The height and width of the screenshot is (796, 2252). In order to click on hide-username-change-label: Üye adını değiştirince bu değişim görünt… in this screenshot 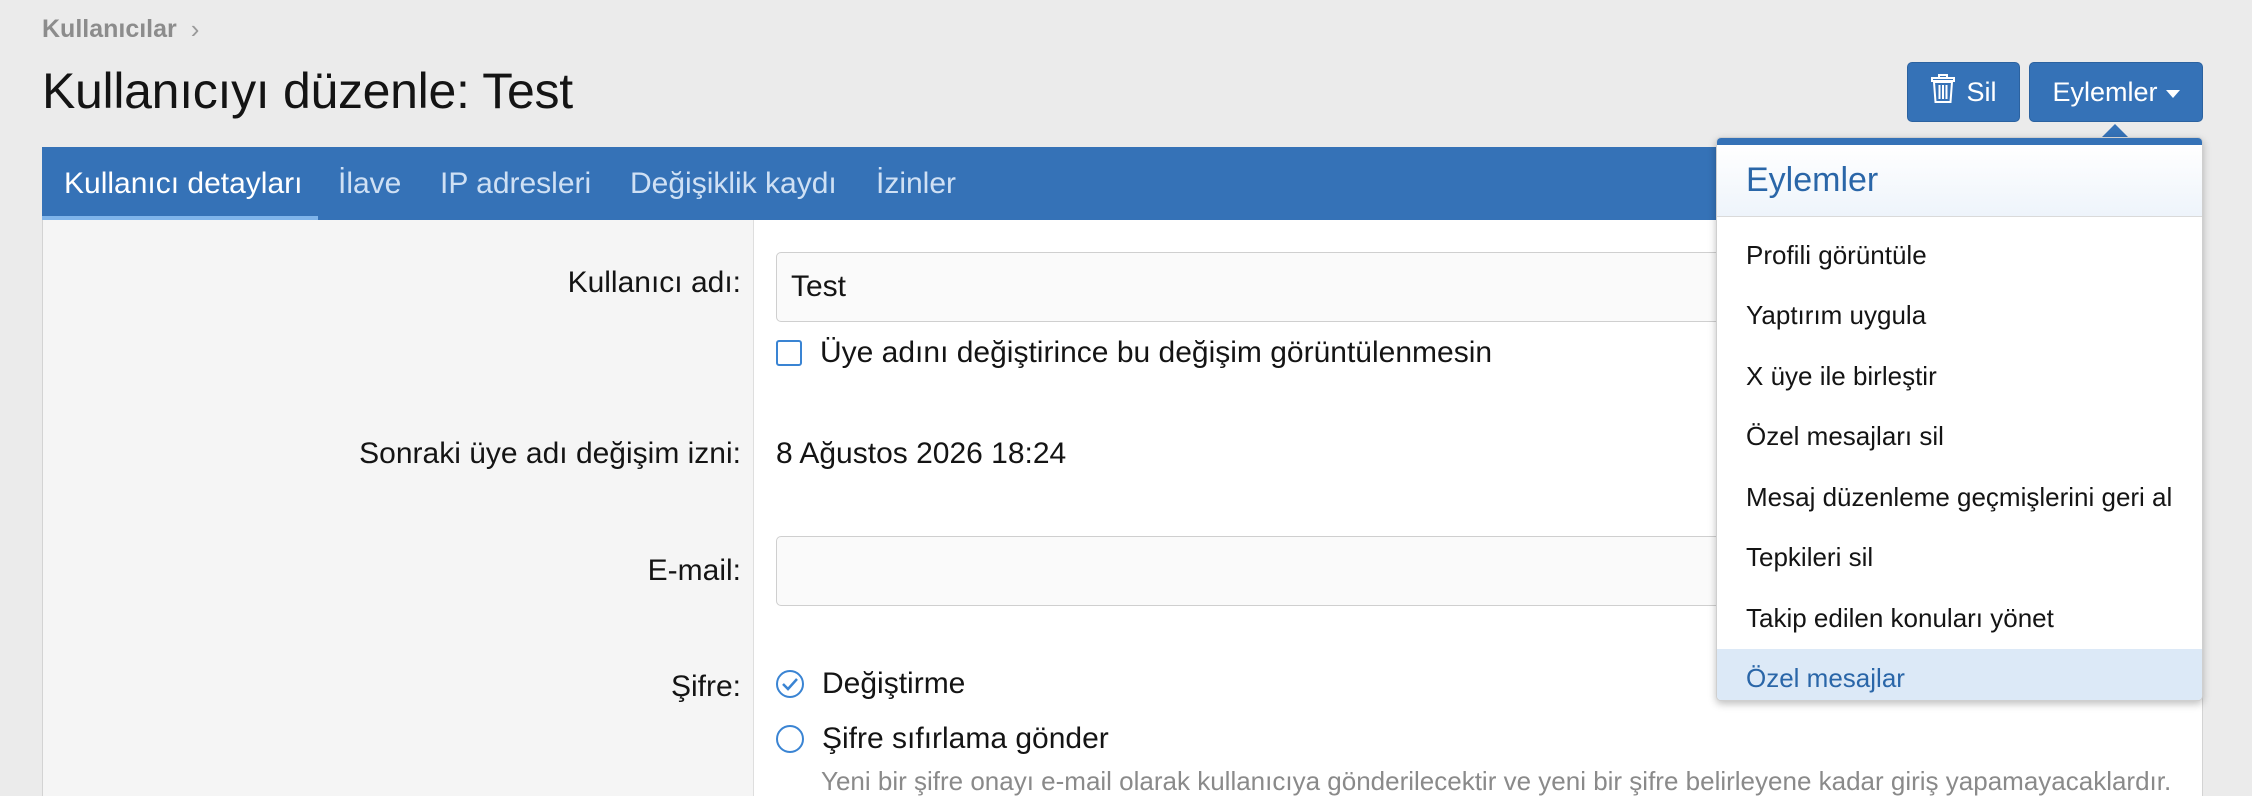, I will do `click(1156, 352)`.